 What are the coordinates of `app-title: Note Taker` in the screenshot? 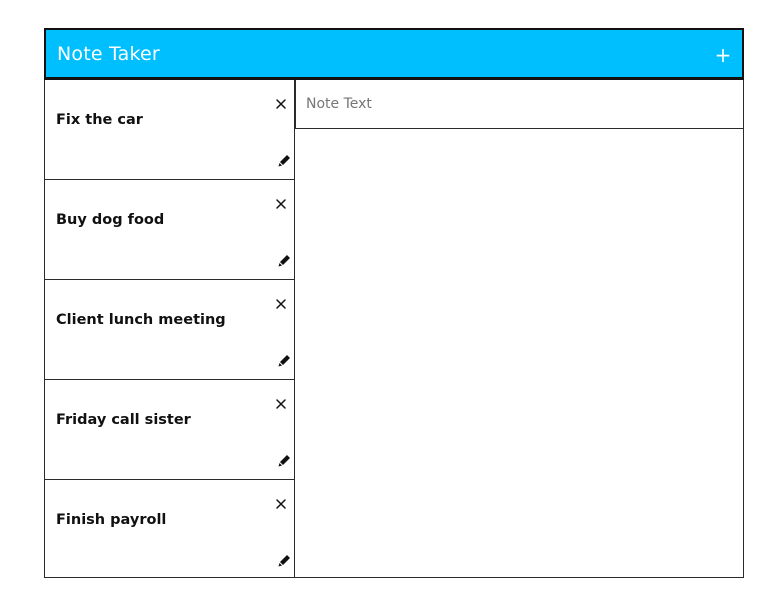 It's located at (108, 54).